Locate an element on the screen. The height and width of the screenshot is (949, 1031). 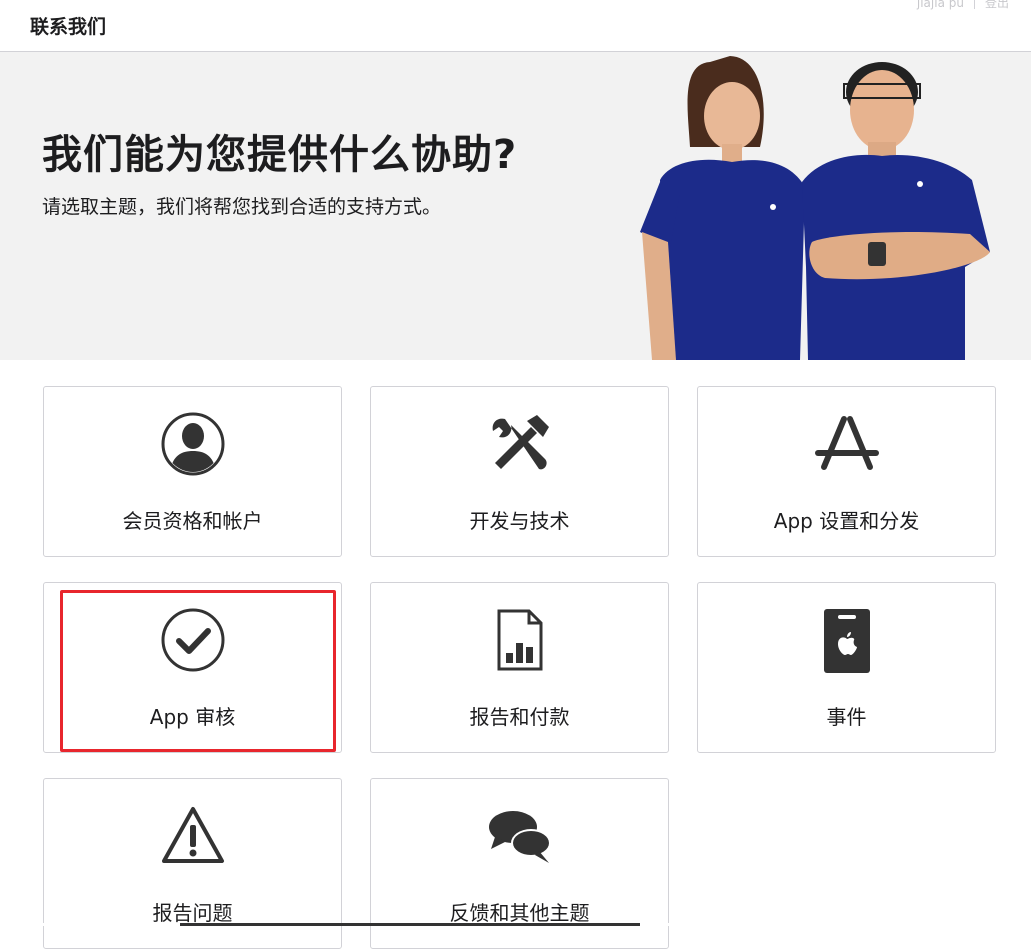
card-label: App 审核 is located at coordinates (192, 717).